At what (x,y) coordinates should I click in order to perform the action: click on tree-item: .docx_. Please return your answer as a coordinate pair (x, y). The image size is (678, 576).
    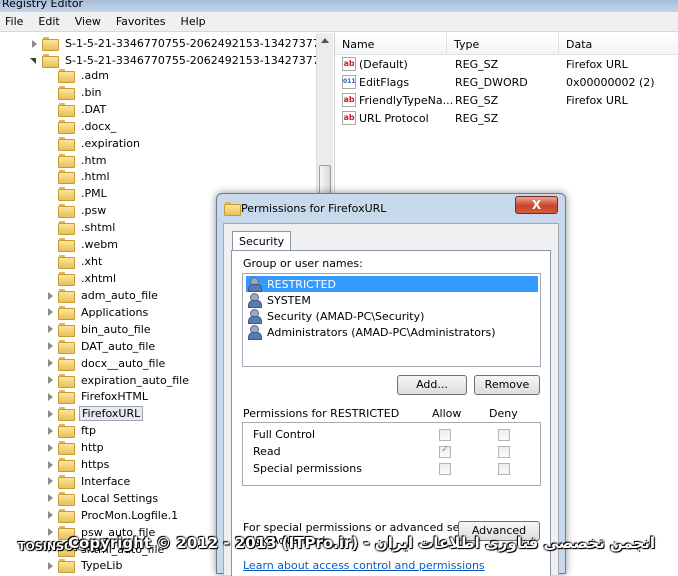
    Looking at the image, I should click on (82, 126).